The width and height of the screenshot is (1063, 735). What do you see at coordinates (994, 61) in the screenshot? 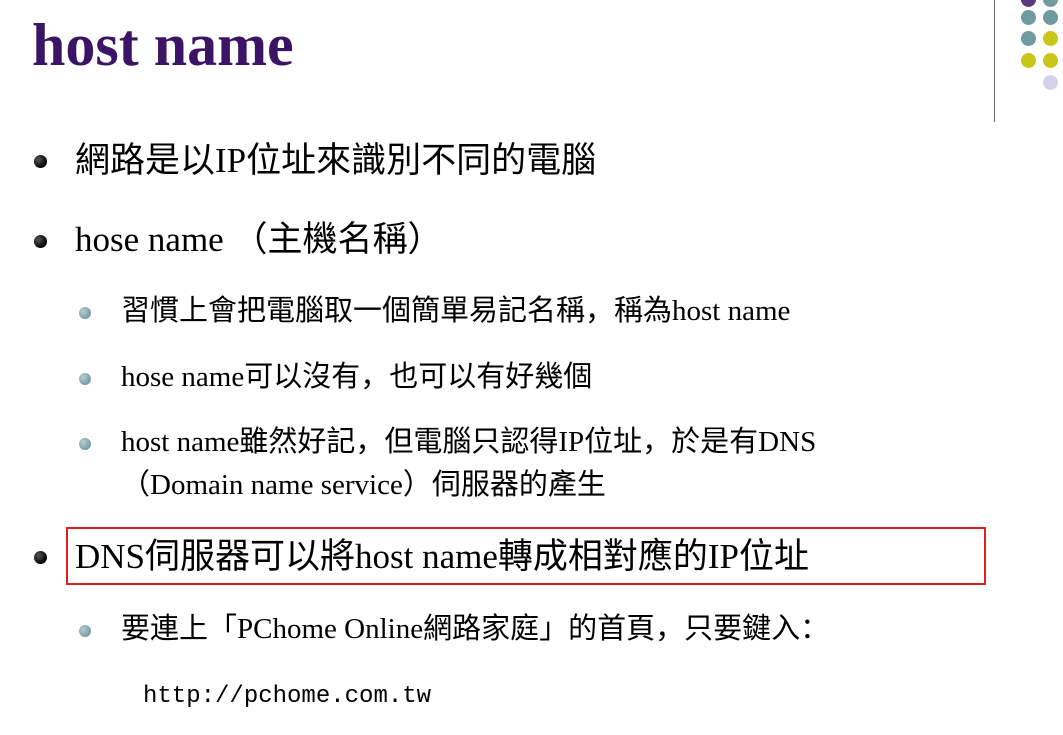
I see `divider-line` at bounding box center [994, 61].